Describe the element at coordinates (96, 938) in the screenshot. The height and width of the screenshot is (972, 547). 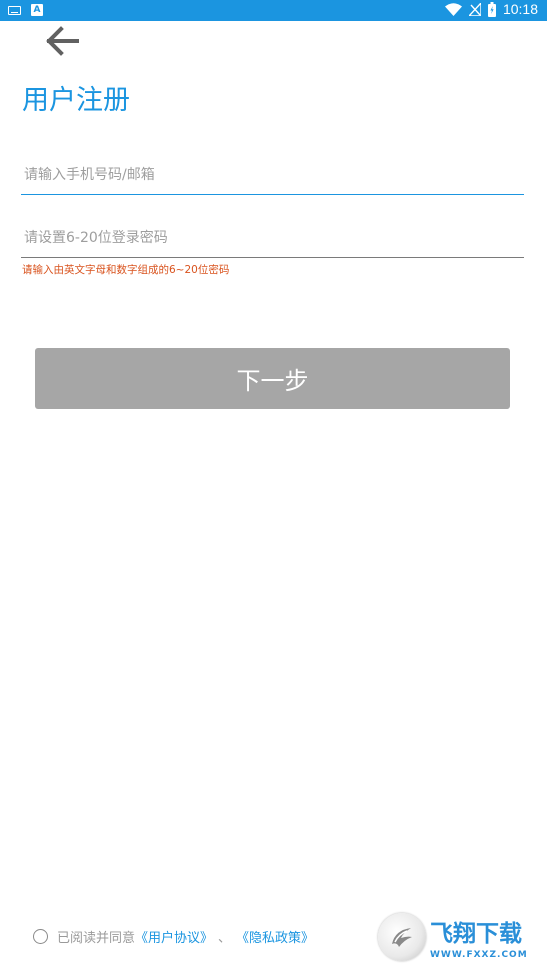
I see `agreement-prefix: 已阅读并同意` at that location.